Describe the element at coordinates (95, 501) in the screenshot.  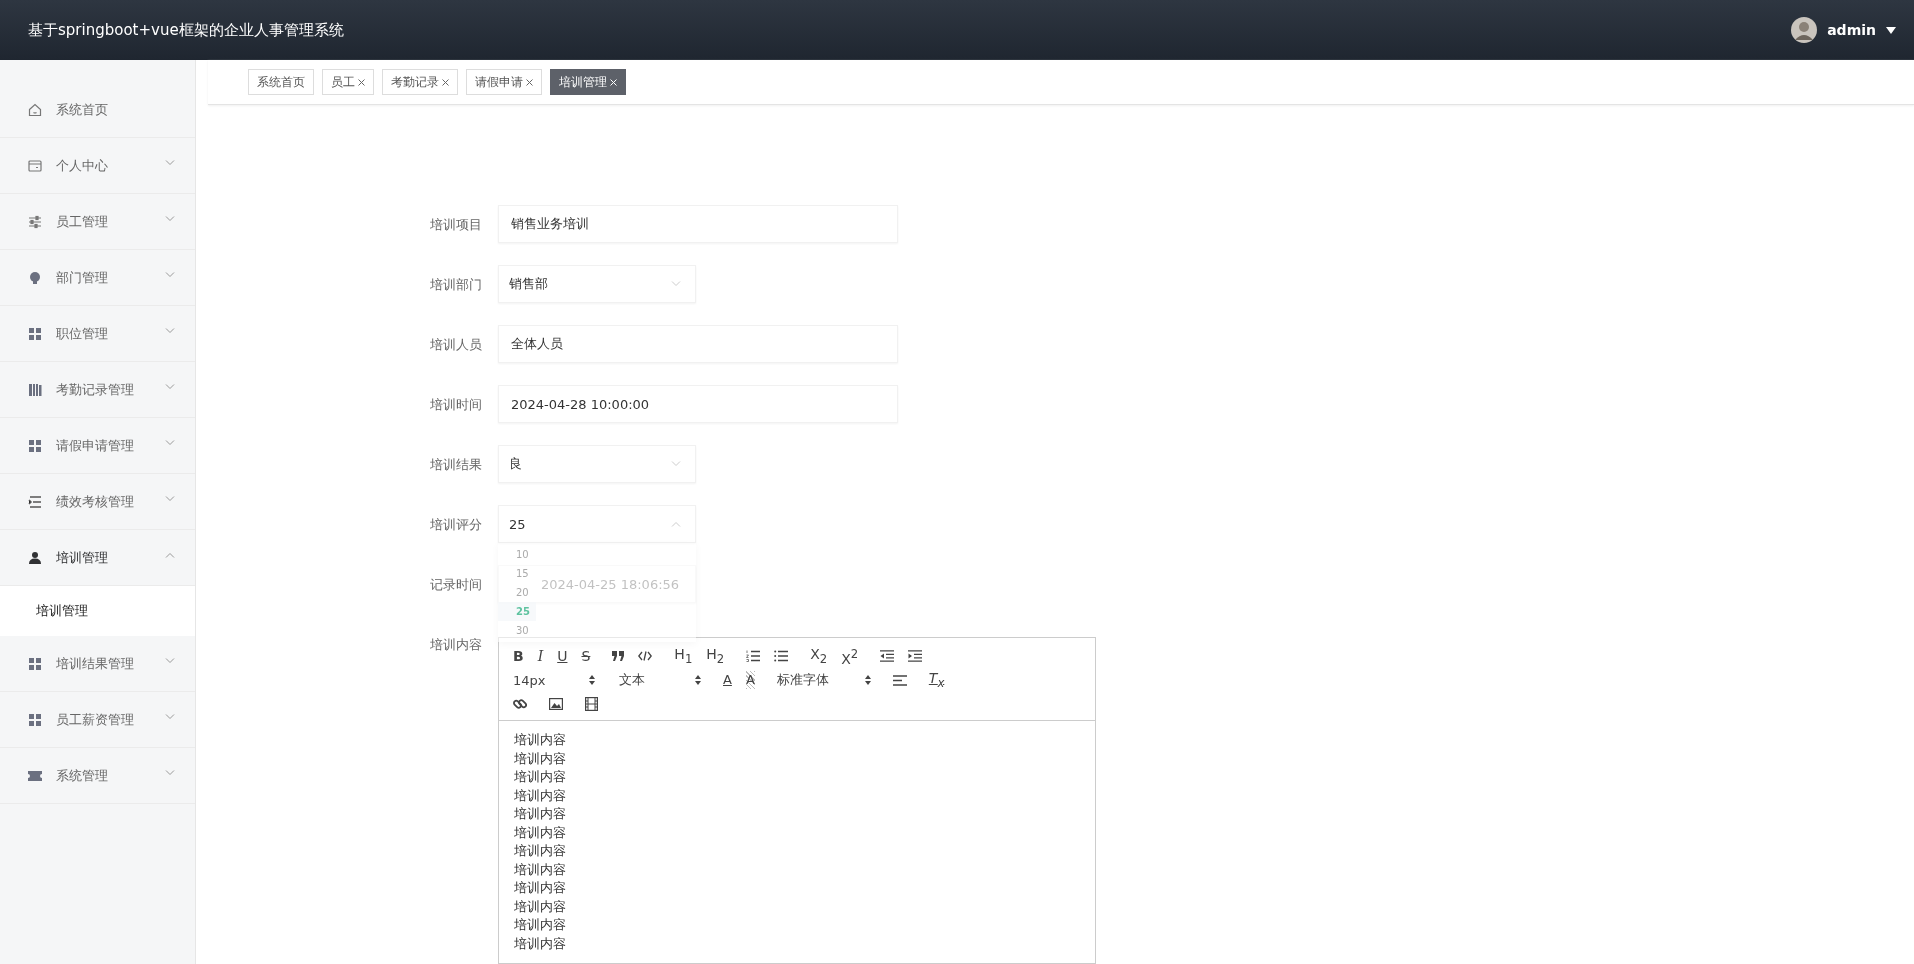
I see `sidebar-label: 绩效考核管理` at that location.